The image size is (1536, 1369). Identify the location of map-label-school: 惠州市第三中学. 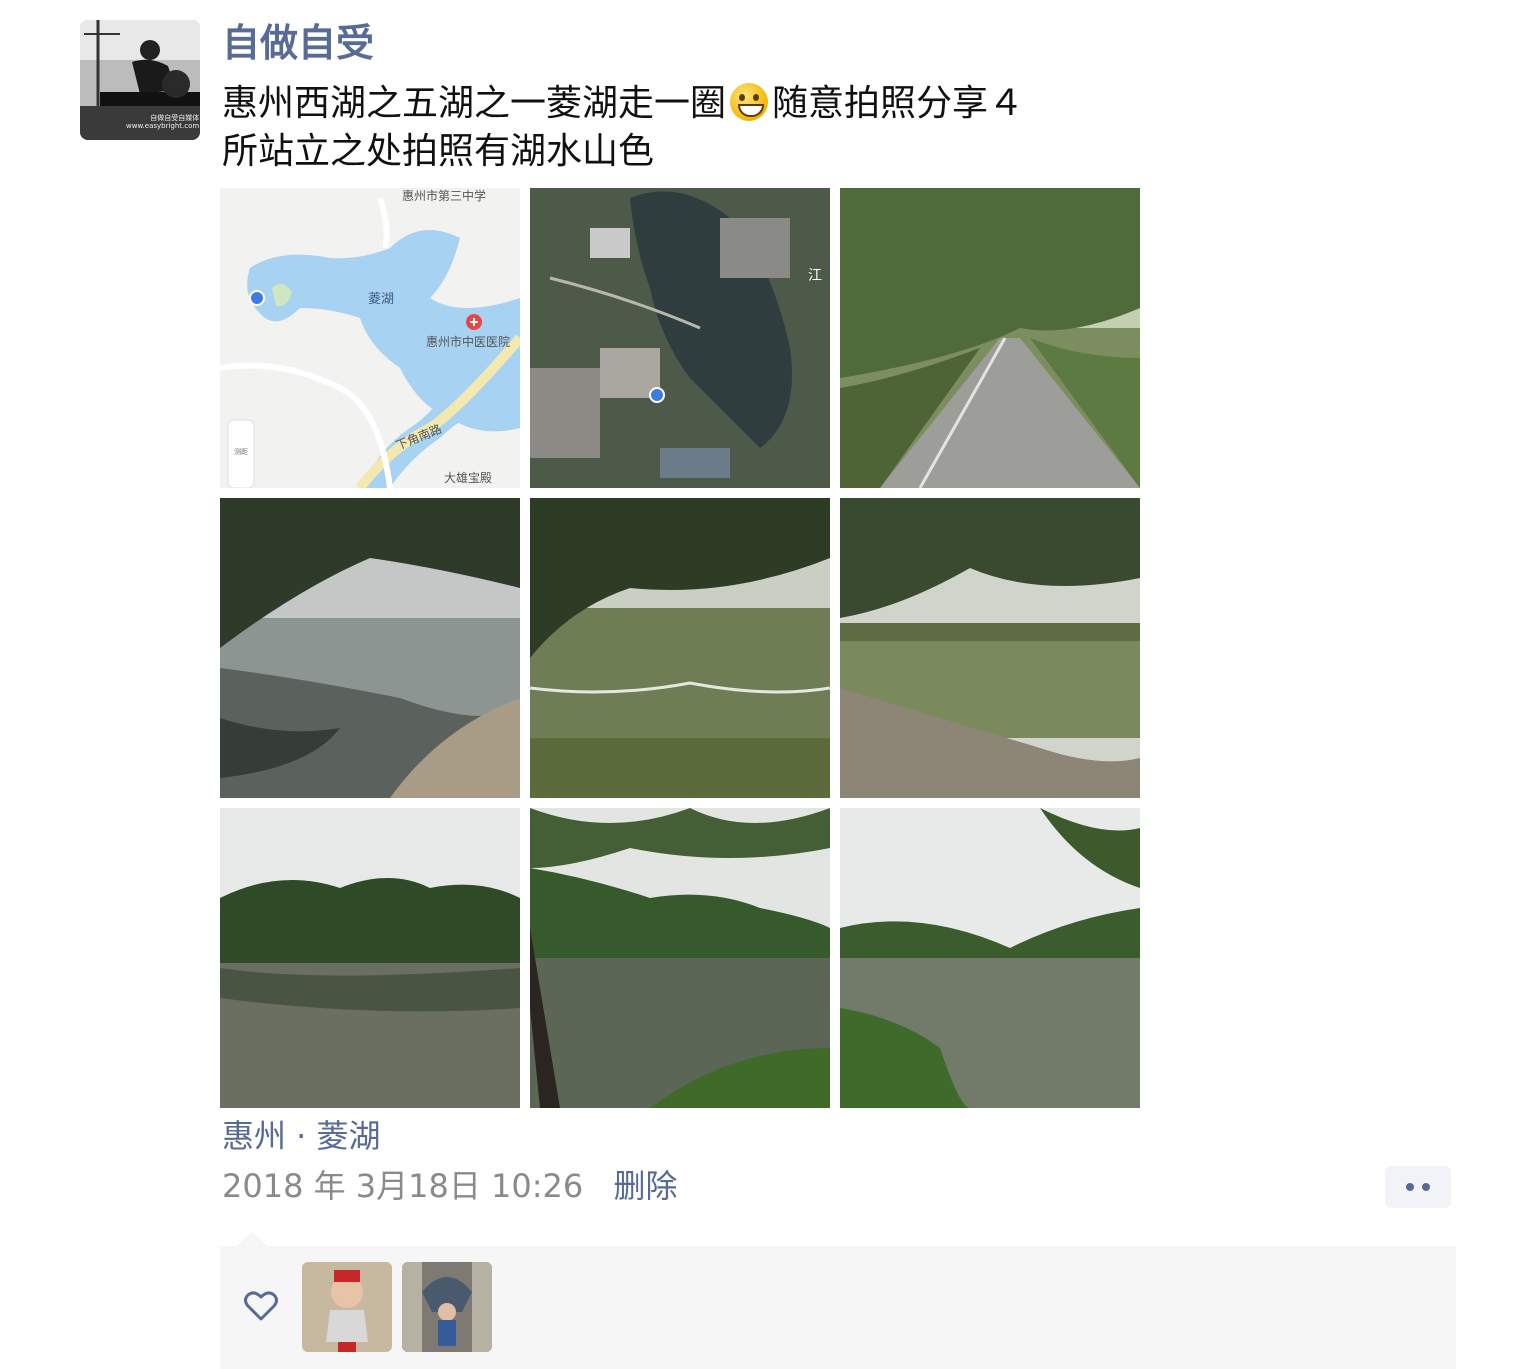
(444, 195).